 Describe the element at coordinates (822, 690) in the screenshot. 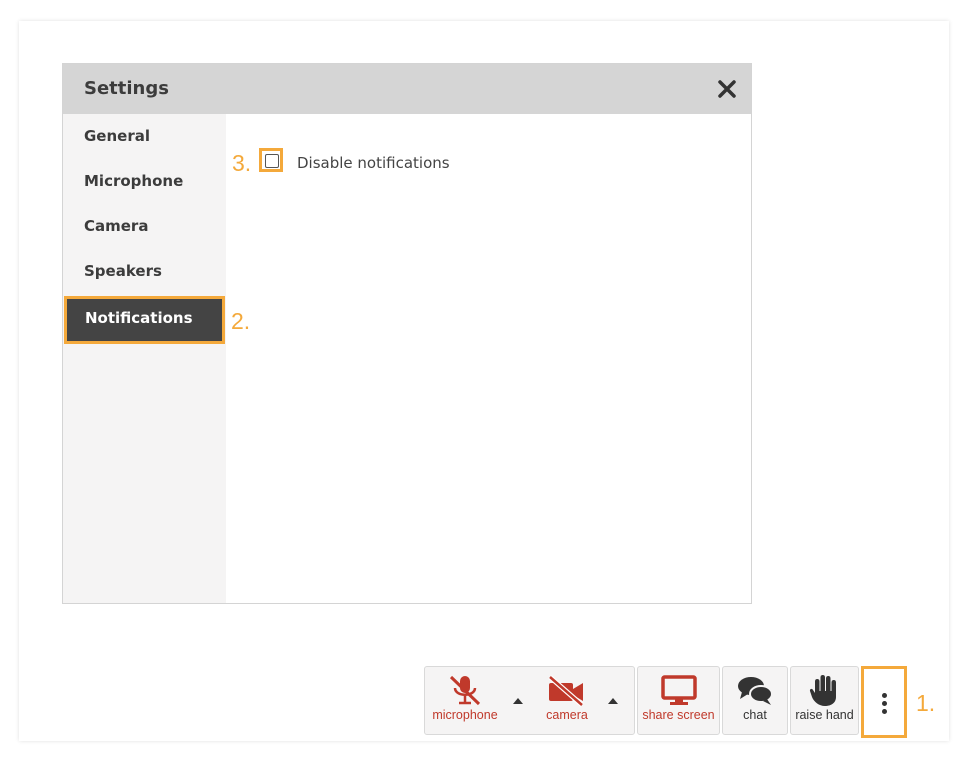

I see `hand-icon` at that location.